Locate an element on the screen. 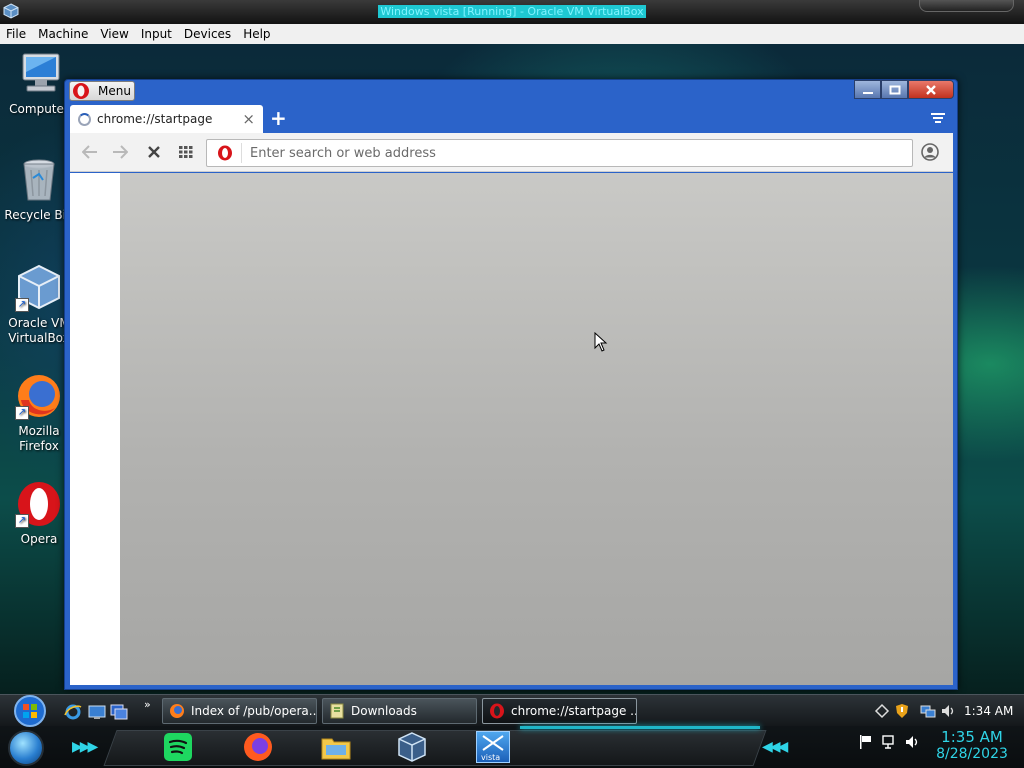 The image size is (1024, 768). opera-icon: ↗ is located at coordinates (39, 504).